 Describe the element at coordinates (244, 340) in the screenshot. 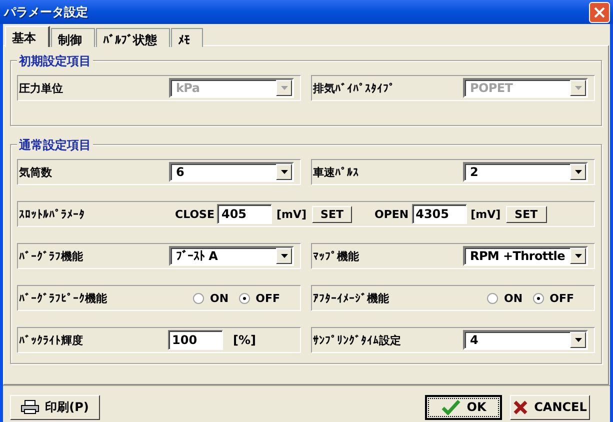

I see `unit-label: [%]` at that location.